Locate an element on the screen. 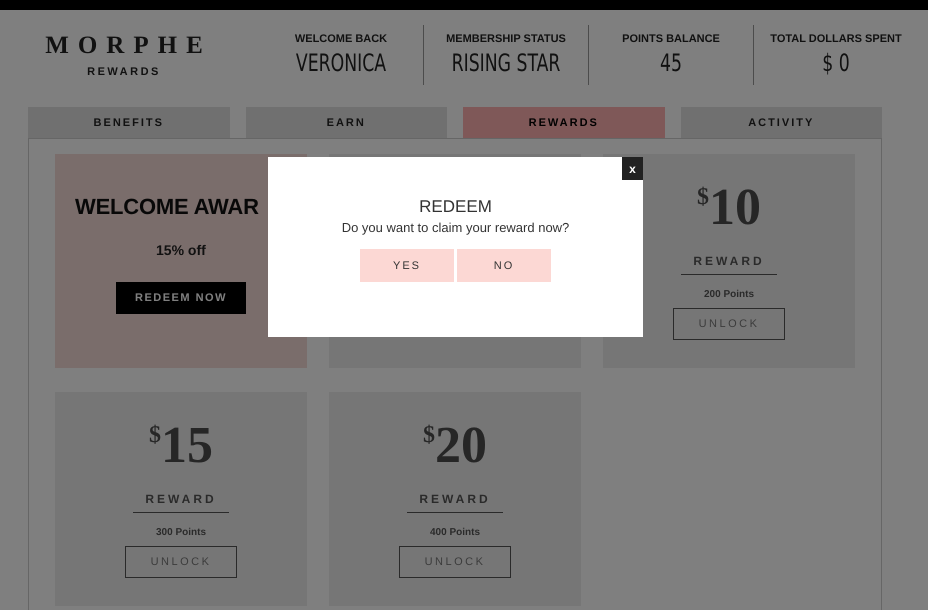 The width and height of the screenshot is (928, 610). close-button: x is located at coordinates (632, 168).